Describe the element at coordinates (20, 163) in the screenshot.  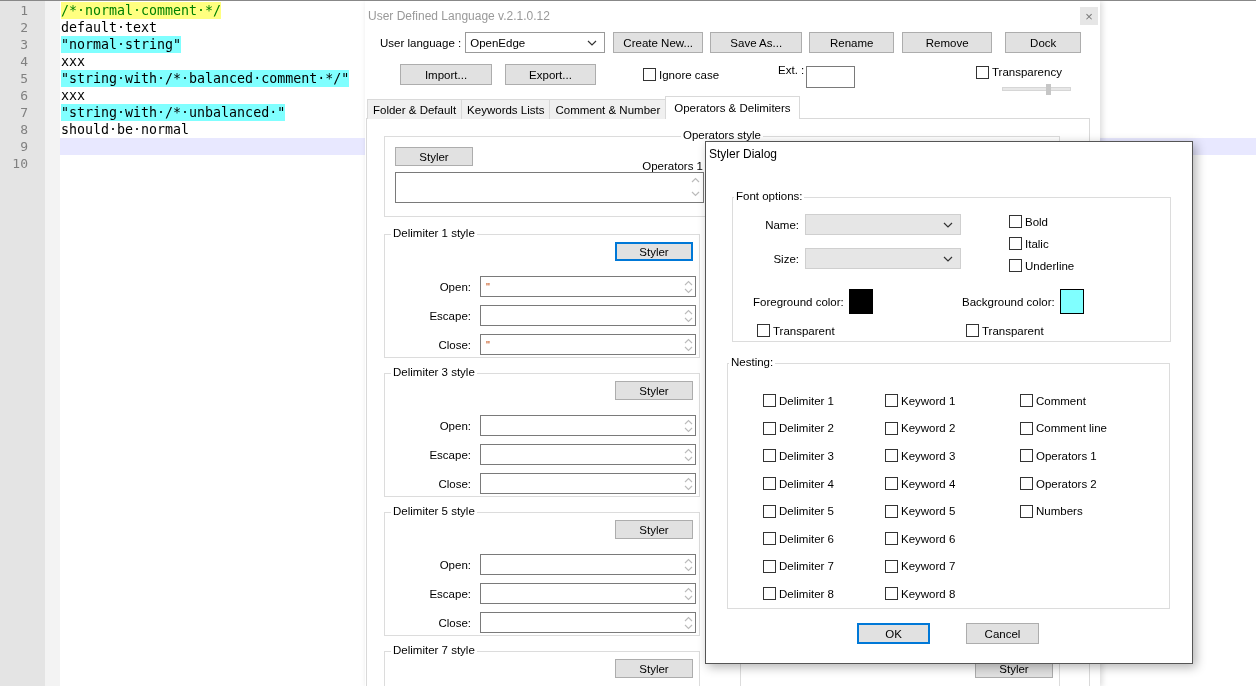
I see `line-number: 10` at that location.